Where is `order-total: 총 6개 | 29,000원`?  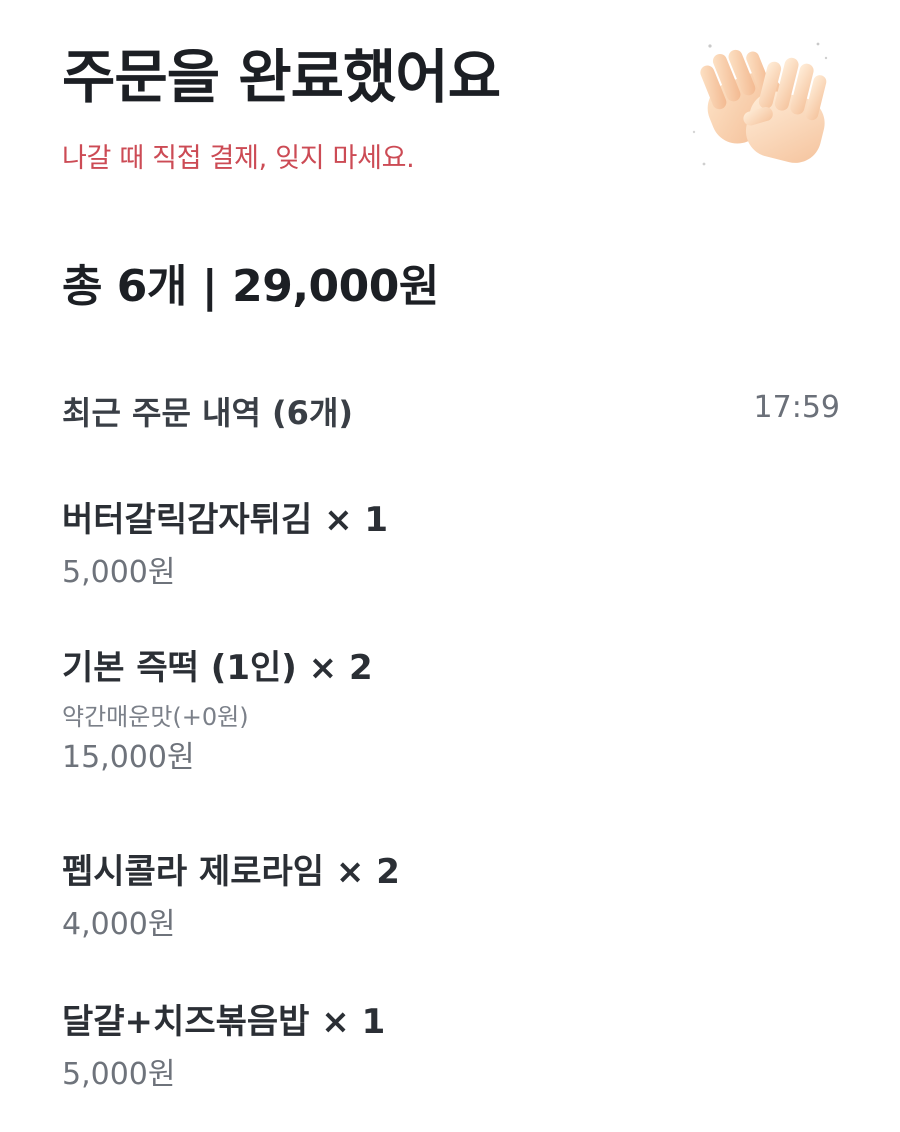 order-total: 총 6개 | 29,000원 is located at coordinates (250, 286).